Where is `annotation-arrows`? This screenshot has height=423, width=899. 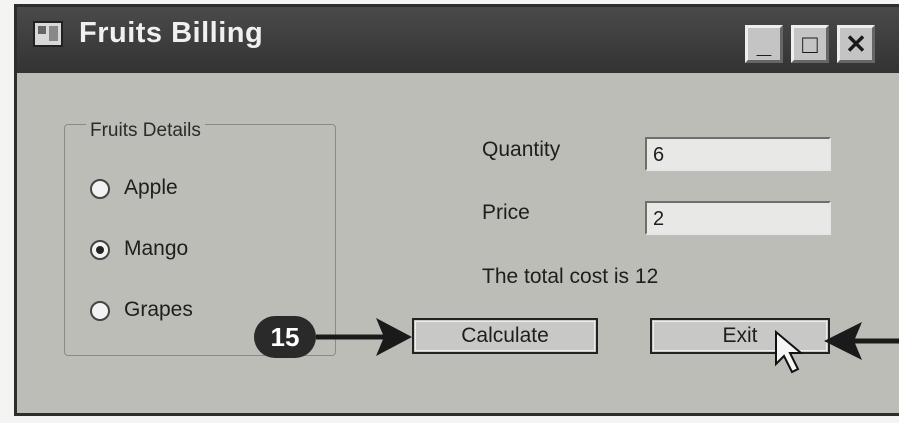
annotation-arrows is located at coordinates (607, 346).